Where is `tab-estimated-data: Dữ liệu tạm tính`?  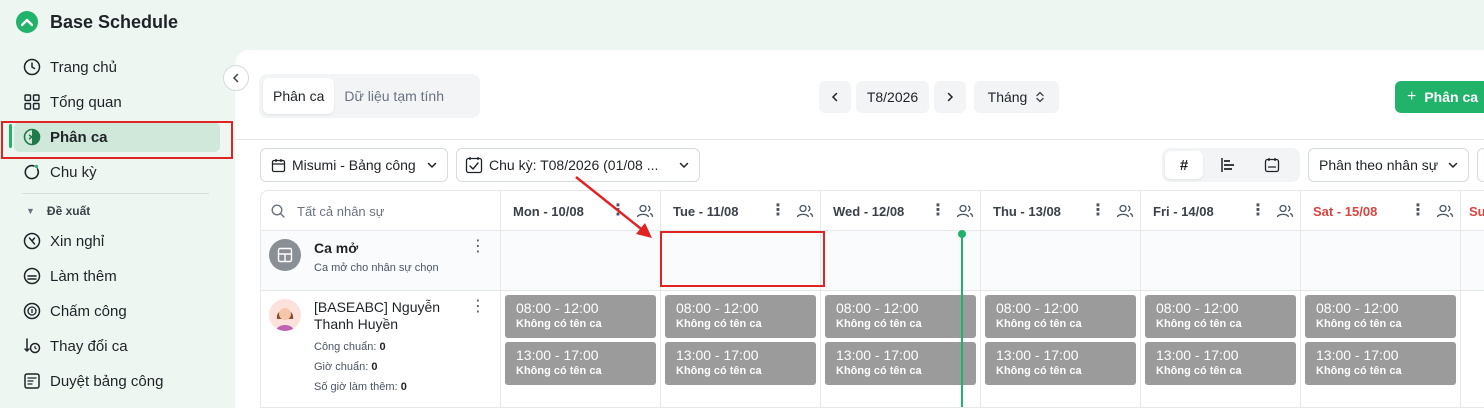 tab-estimated-data: Dữ liệu tạm tính is located at coordinates (394, 96).